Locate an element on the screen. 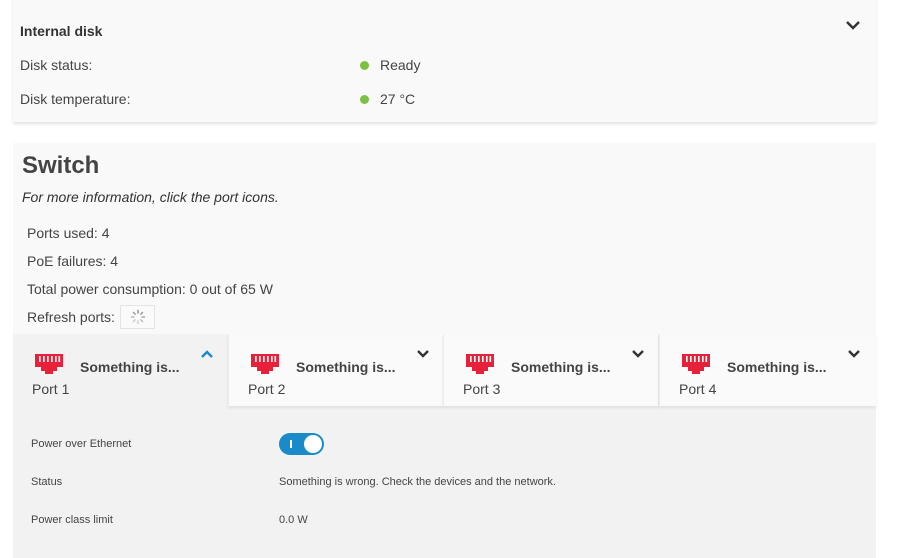 This screenshot has height=558, width=900. disk-status-row: Disk status: Ready is located at coordinates (220, 65).